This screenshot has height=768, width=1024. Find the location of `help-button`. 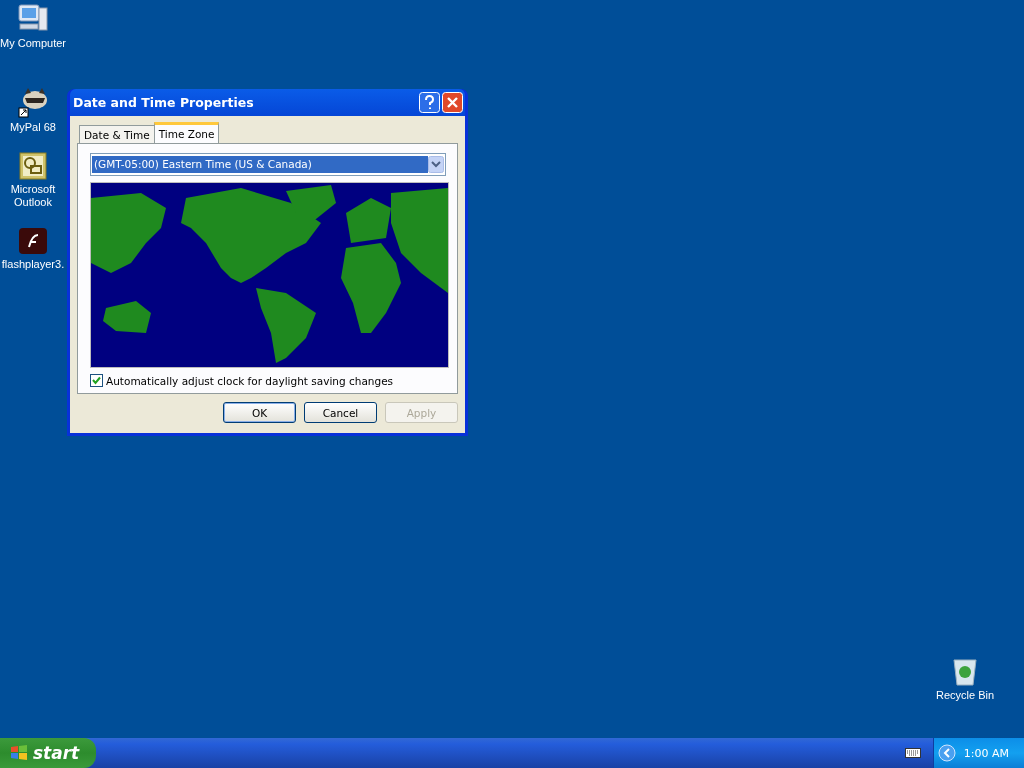

help-button is located at coordinates (429, 102).